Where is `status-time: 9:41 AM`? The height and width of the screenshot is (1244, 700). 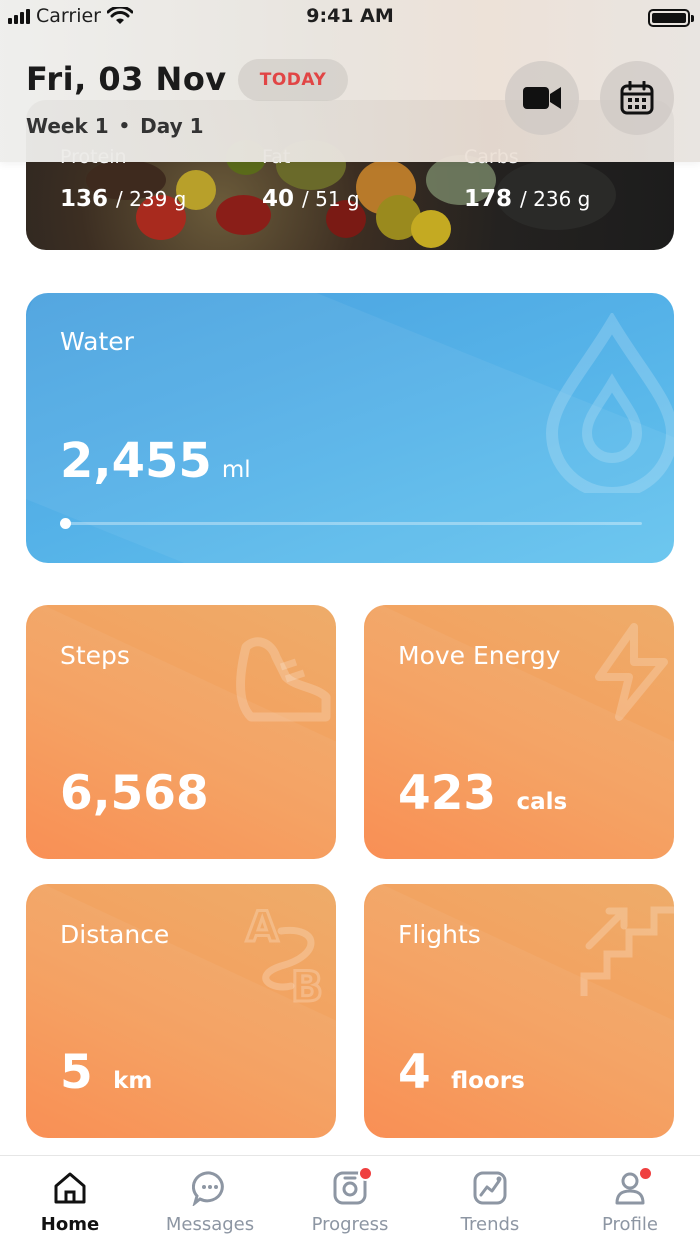 status-time: 9:41 AM is located at coordinates (350, 16).